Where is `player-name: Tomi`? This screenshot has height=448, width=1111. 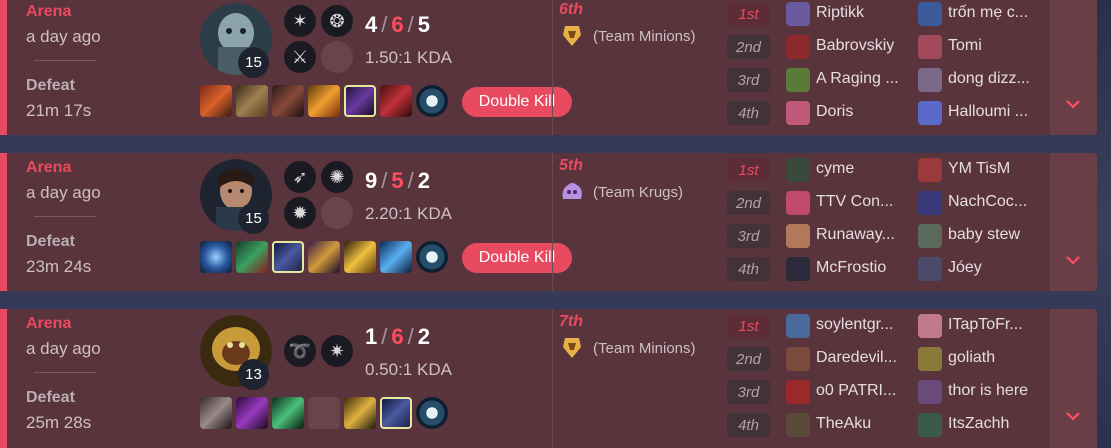 player-name: Tomi is located at coordinates (1003, 46).